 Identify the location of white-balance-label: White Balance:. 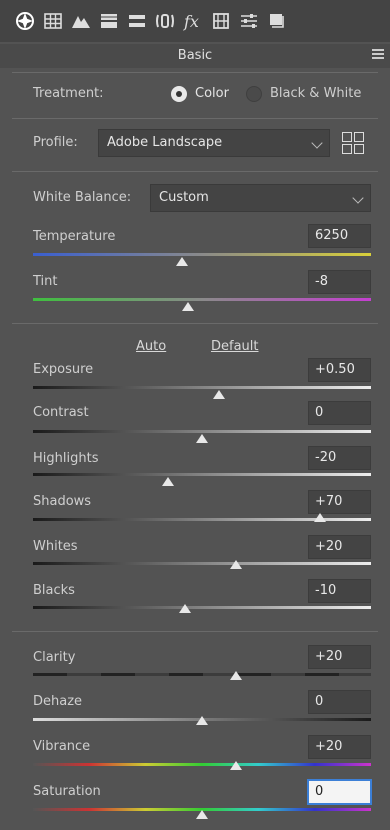
(82, 197).